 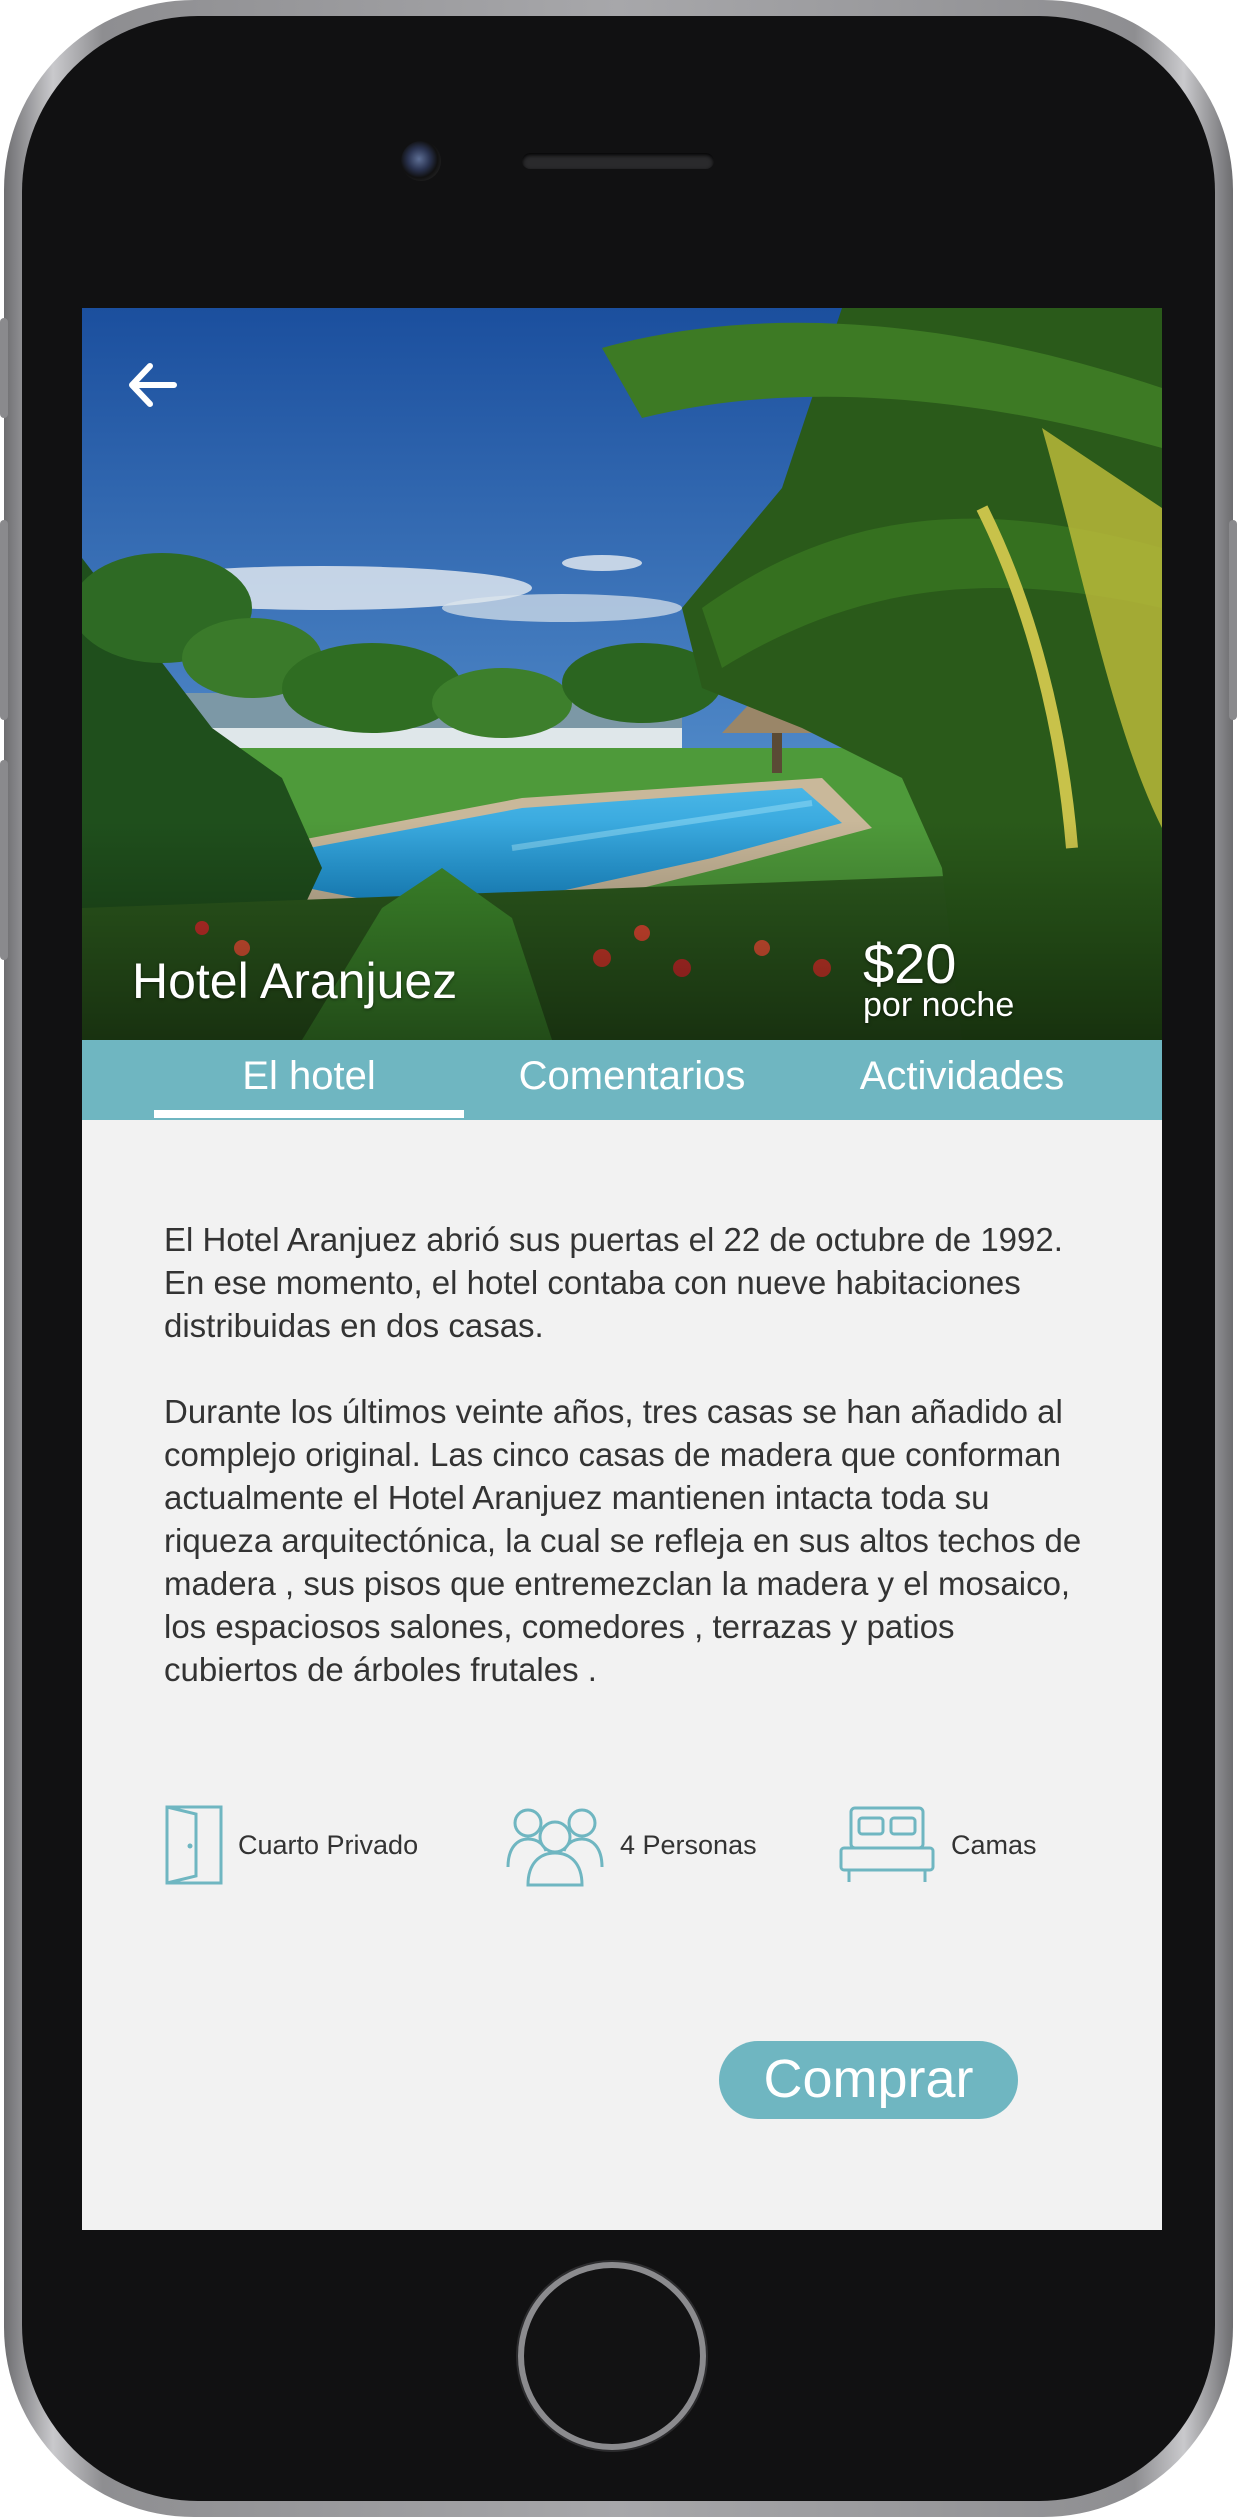 I want to click on door-icon, so click(x=194, y=1845).